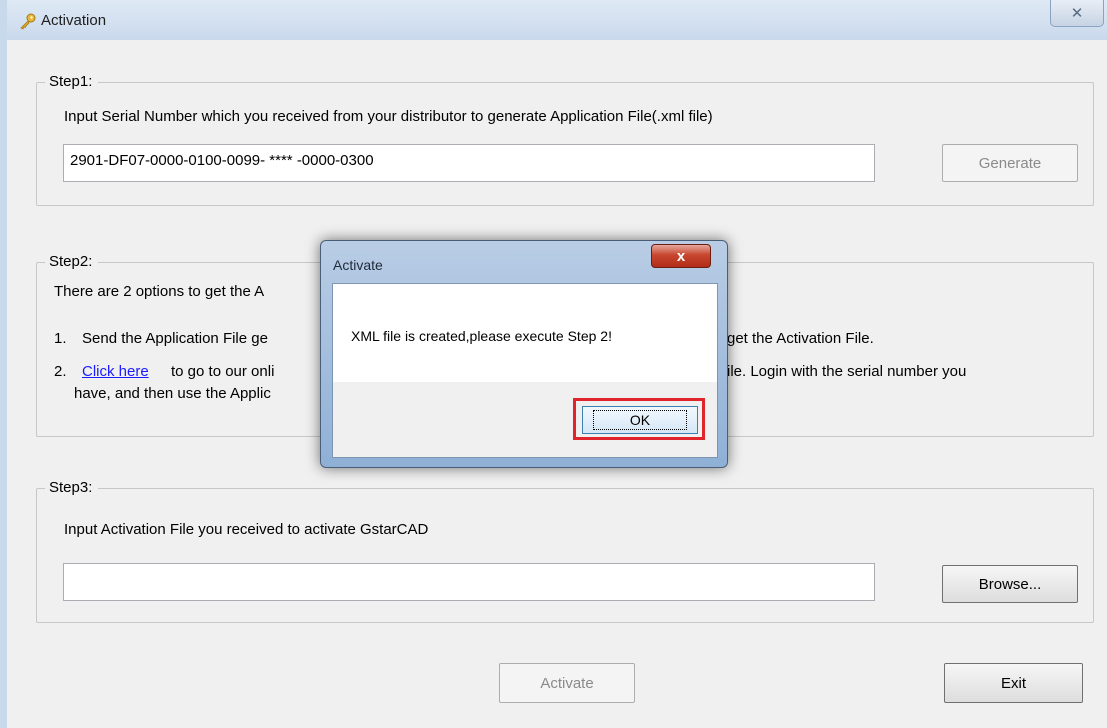  Describe the element at coordinates (1010, 163) in the screenshot. I see `generate-button: Generate` at that location.